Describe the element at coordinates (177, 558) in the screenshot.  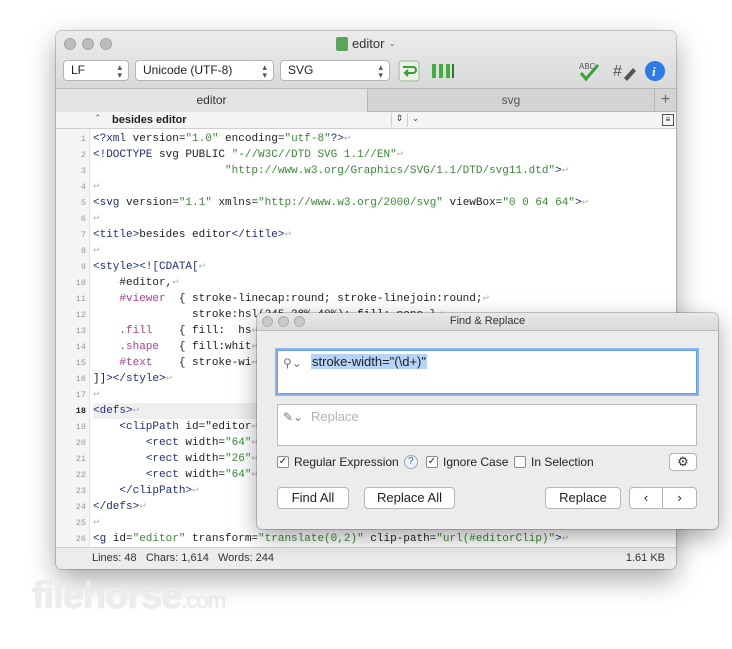
I see `char-count: Chars: 1,614` at that location.